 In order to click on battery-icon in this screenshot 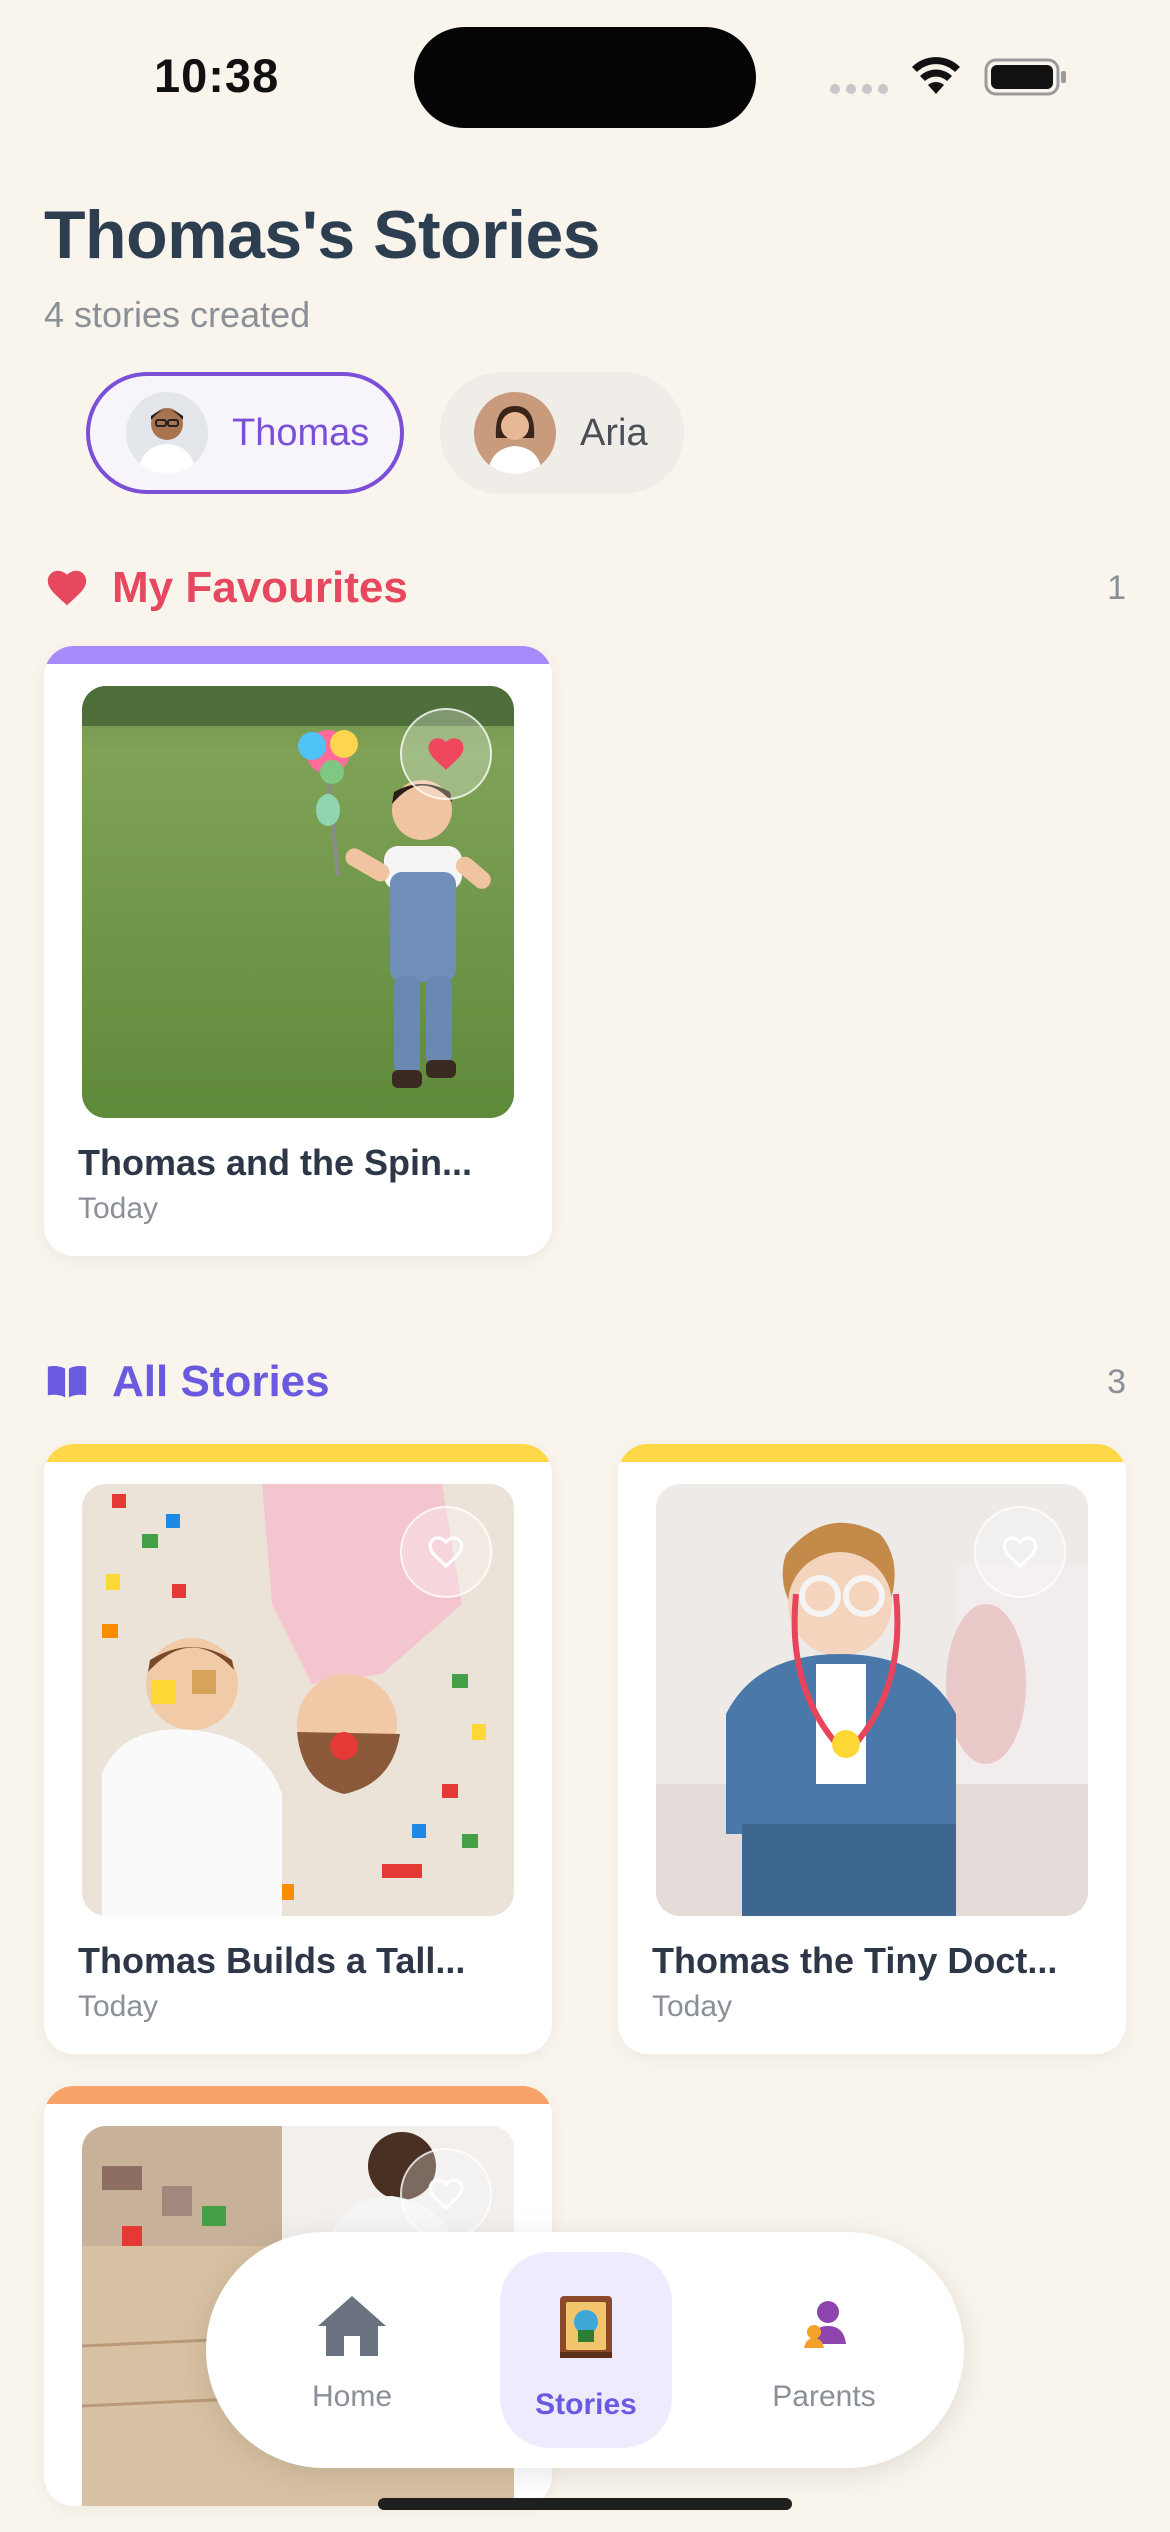, I will do `click(1025, 77)`.